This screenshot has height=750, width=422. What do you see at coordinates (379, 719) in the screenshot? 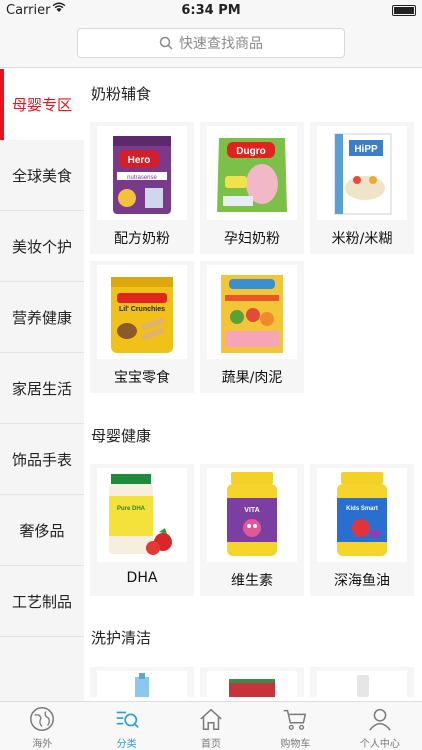
I see `user-icon` at bounding box center [379, 719].